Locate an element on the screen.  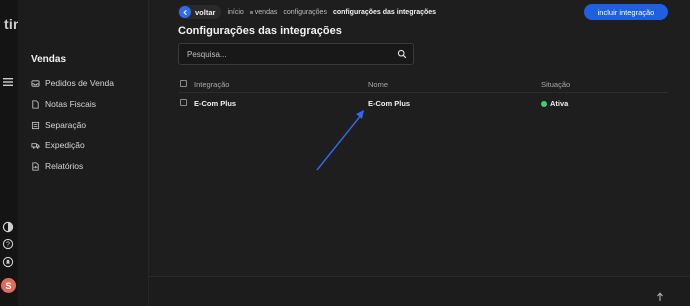
icon-rail: tiny● ? S is located at coordinates (16, 153).